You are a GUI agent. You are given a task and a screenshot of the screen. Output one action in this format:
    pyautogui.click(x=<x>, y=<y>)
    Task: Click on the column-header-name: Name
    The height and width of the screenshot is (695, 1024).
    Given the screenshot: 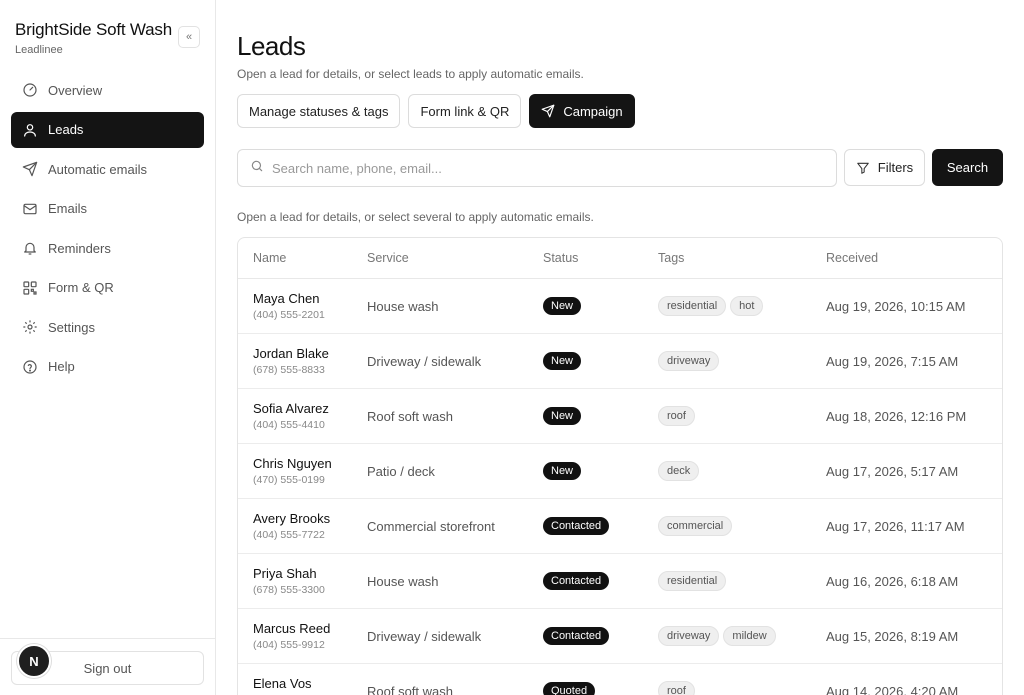 What is the action you would take?
    pyautogui.click(x=302, y=258)
    